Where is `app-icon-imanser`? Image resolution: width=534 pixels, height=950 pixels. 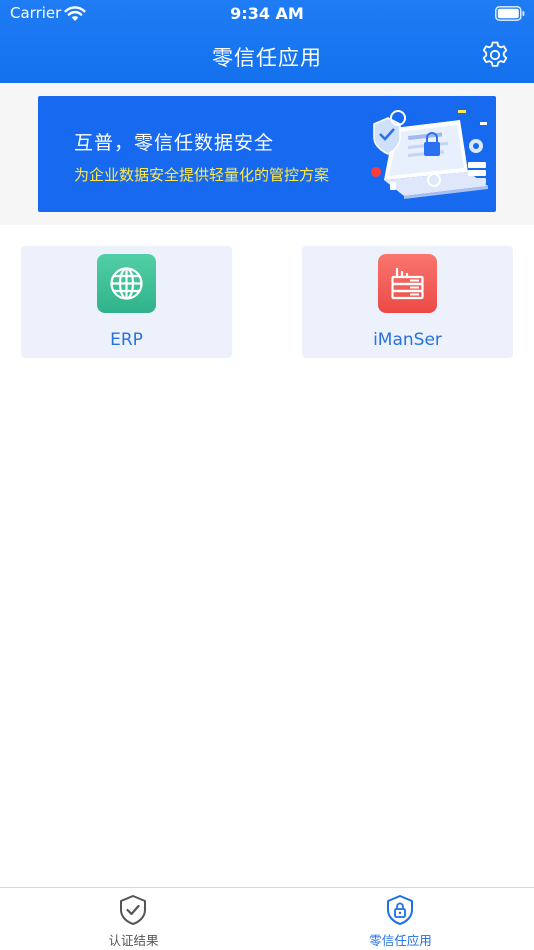 app-icon-imanser is located at coordinates (407, 283).